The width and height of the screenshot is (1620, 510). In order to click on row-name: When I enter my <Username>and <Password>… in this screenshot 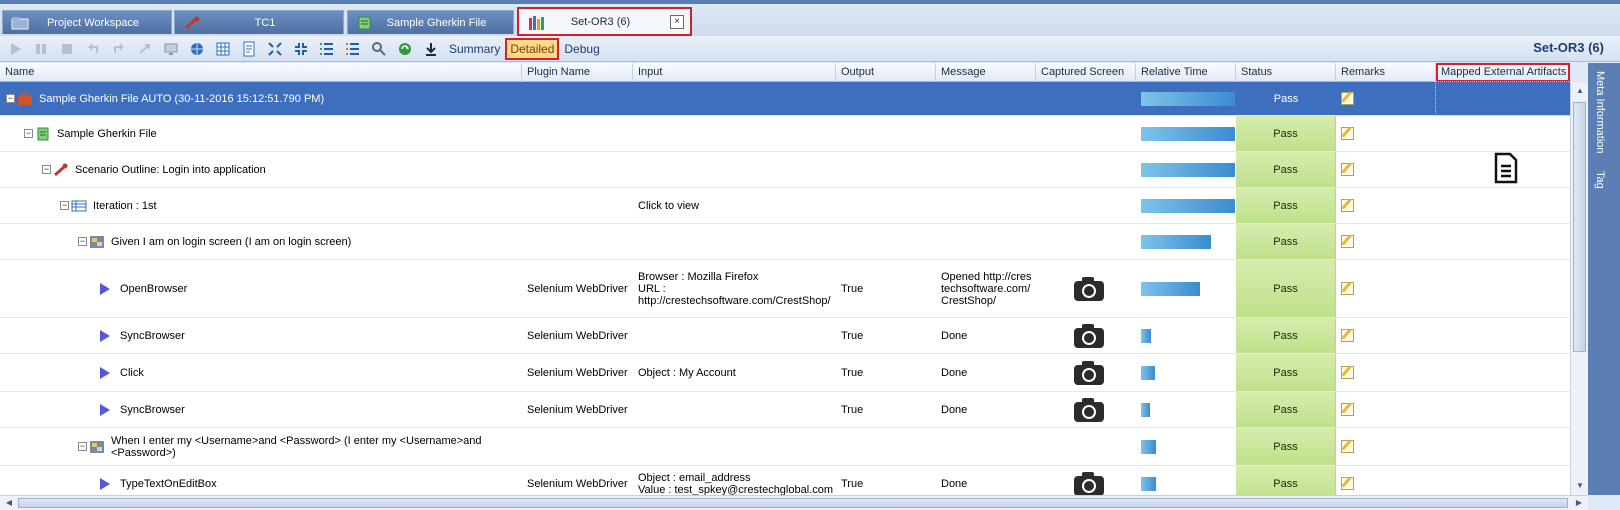, I will do `click(298, 446)`.